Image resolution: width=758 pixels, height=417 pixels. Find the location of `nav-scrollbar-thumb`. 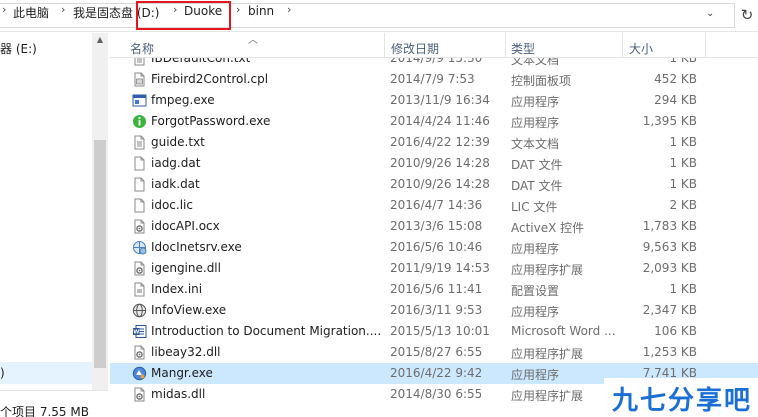

nav-scrollbar-thumb is located at coordinates (100, 254).